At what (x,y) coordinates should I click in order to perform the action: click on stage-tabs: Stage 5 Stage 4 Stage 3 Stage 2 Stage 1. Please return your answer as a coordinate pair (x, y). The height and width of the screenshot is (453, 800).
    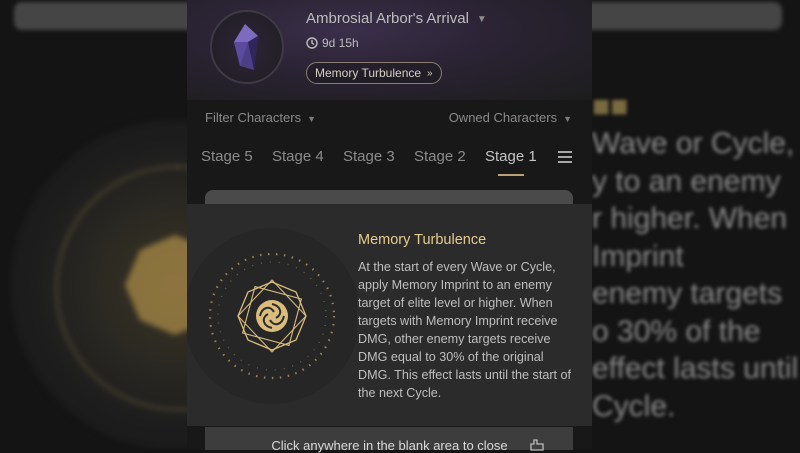
    Looking at the image, I should click on (389, 163).